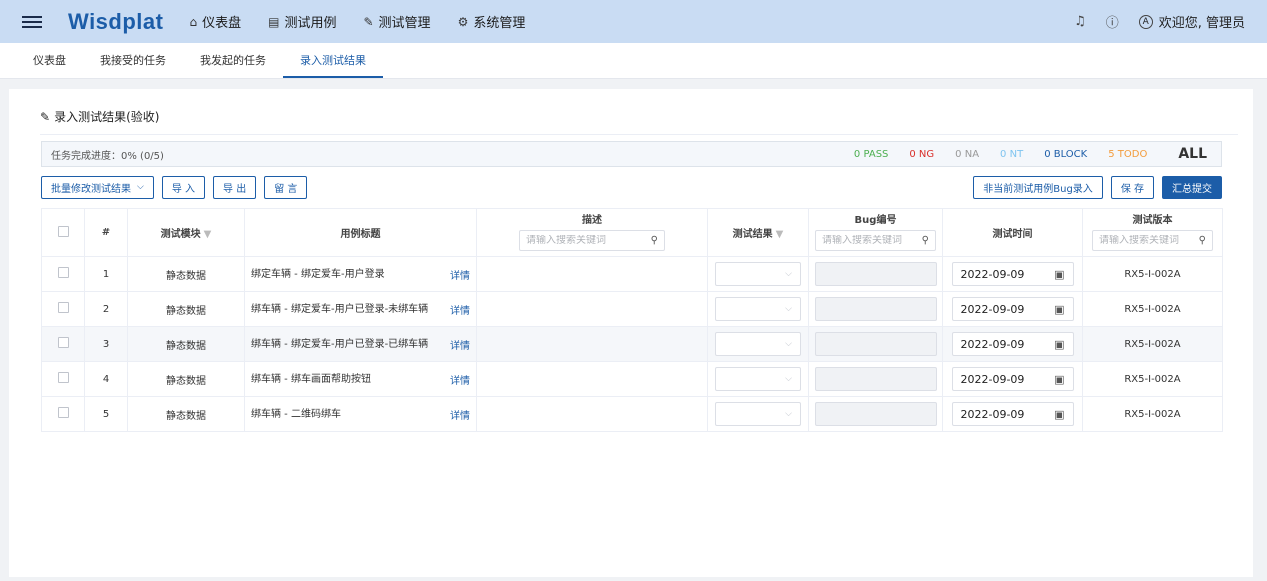 Image resolution: width=1267 pixels, height=581 pixels. Describe the element at coordinates (1192, 187) in the screenshot. I see `submit-button: 汇总提交` at that location.